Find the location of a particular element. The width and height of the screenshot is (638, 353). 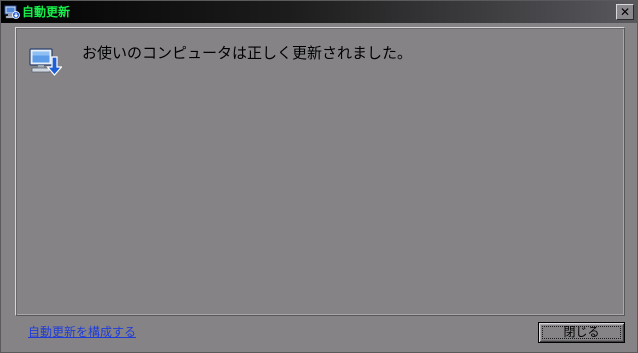

close-icon: ✕ is located at coordinates (625, 12).